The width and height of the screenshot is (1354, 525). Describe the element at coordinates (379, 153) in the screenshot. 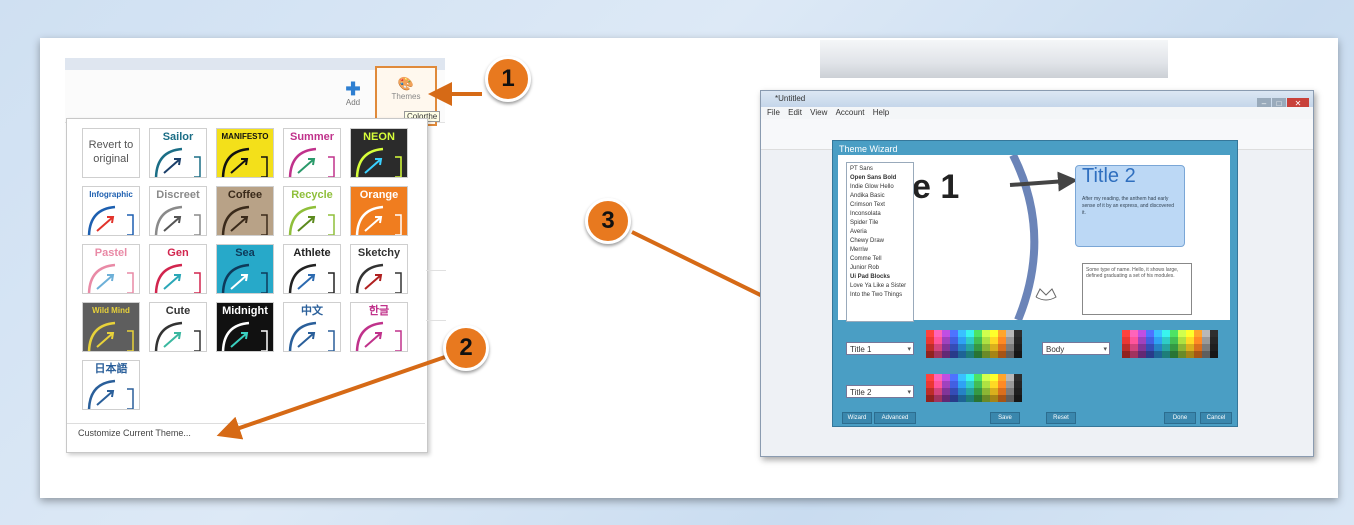

I see `theme-tile: NEON` at that location.